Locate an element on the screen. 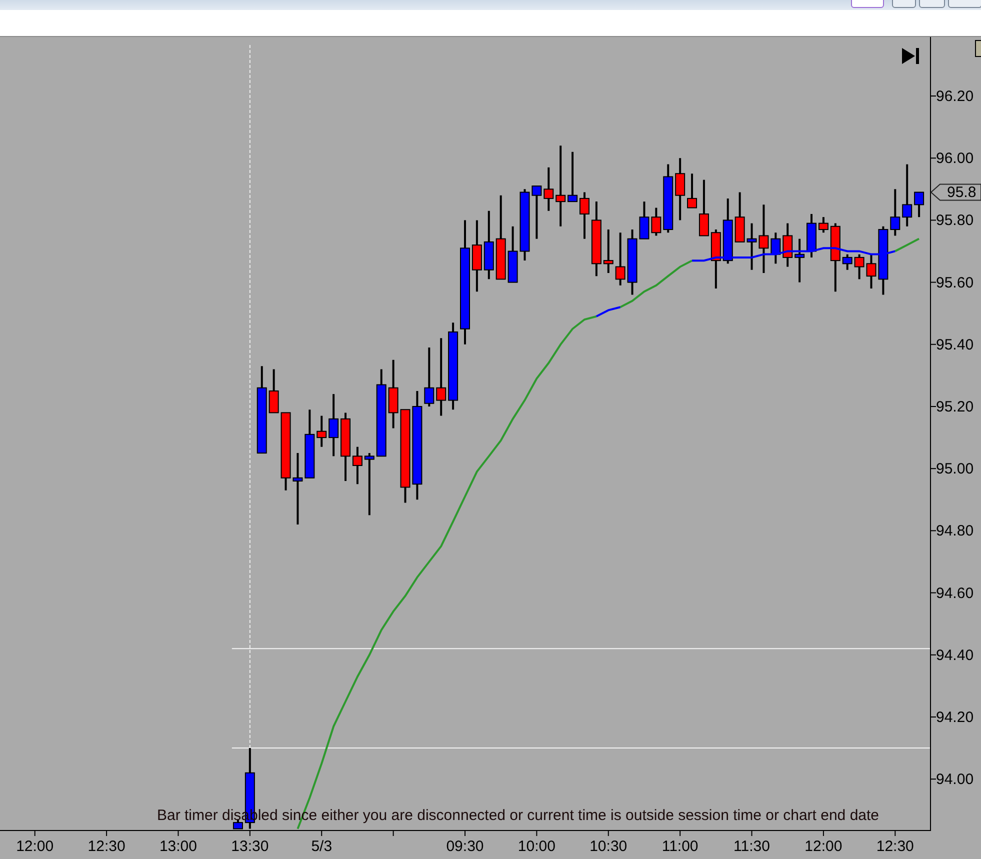  price-axis-label: 96.20 is located at coordinates (955, 96).